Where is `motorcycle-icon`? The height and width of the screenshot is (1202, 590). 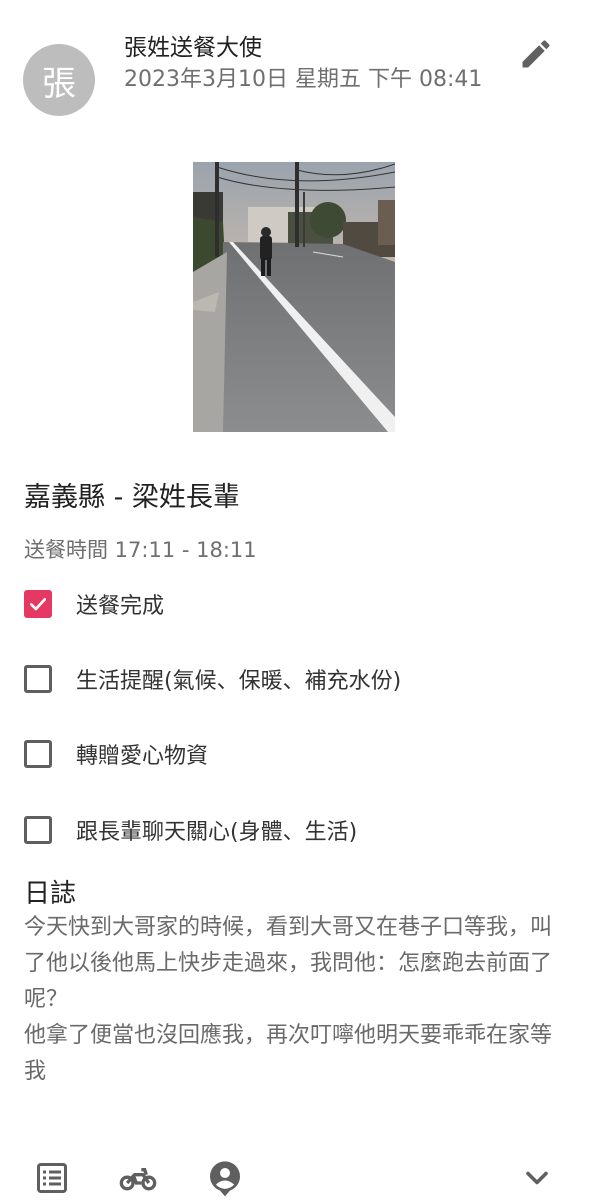
motorcycle-icon is located at coordinates (138, 1179).